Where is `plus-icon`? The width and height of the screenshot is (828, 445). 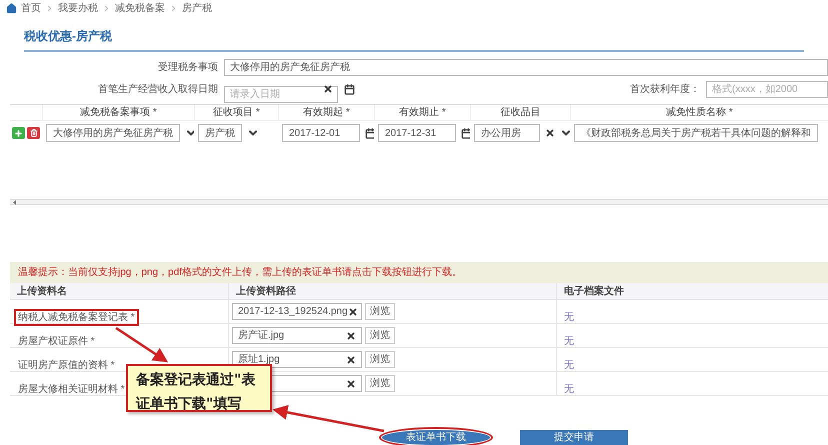 plus-icon is located at coordinates (18, 133).